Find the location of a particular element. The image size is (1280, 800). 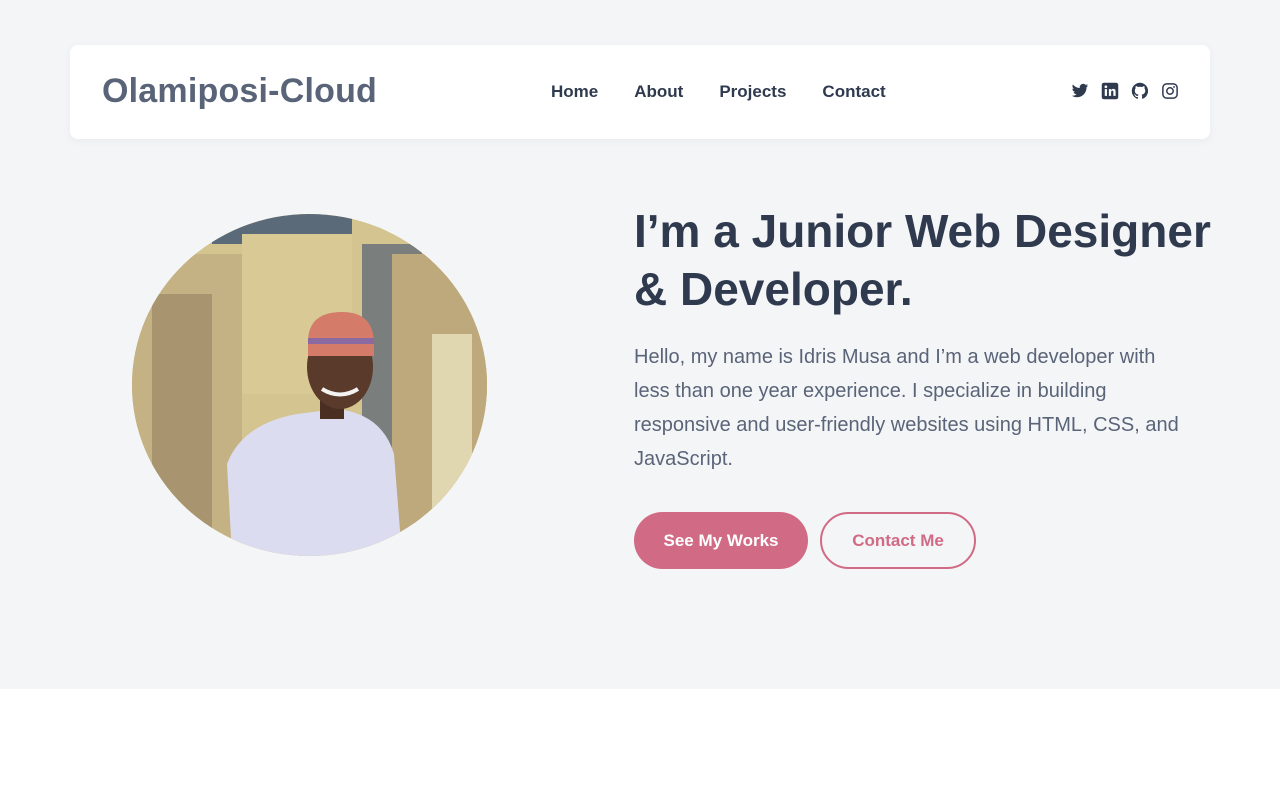

profile-photo is located at coordinates (309, 385).